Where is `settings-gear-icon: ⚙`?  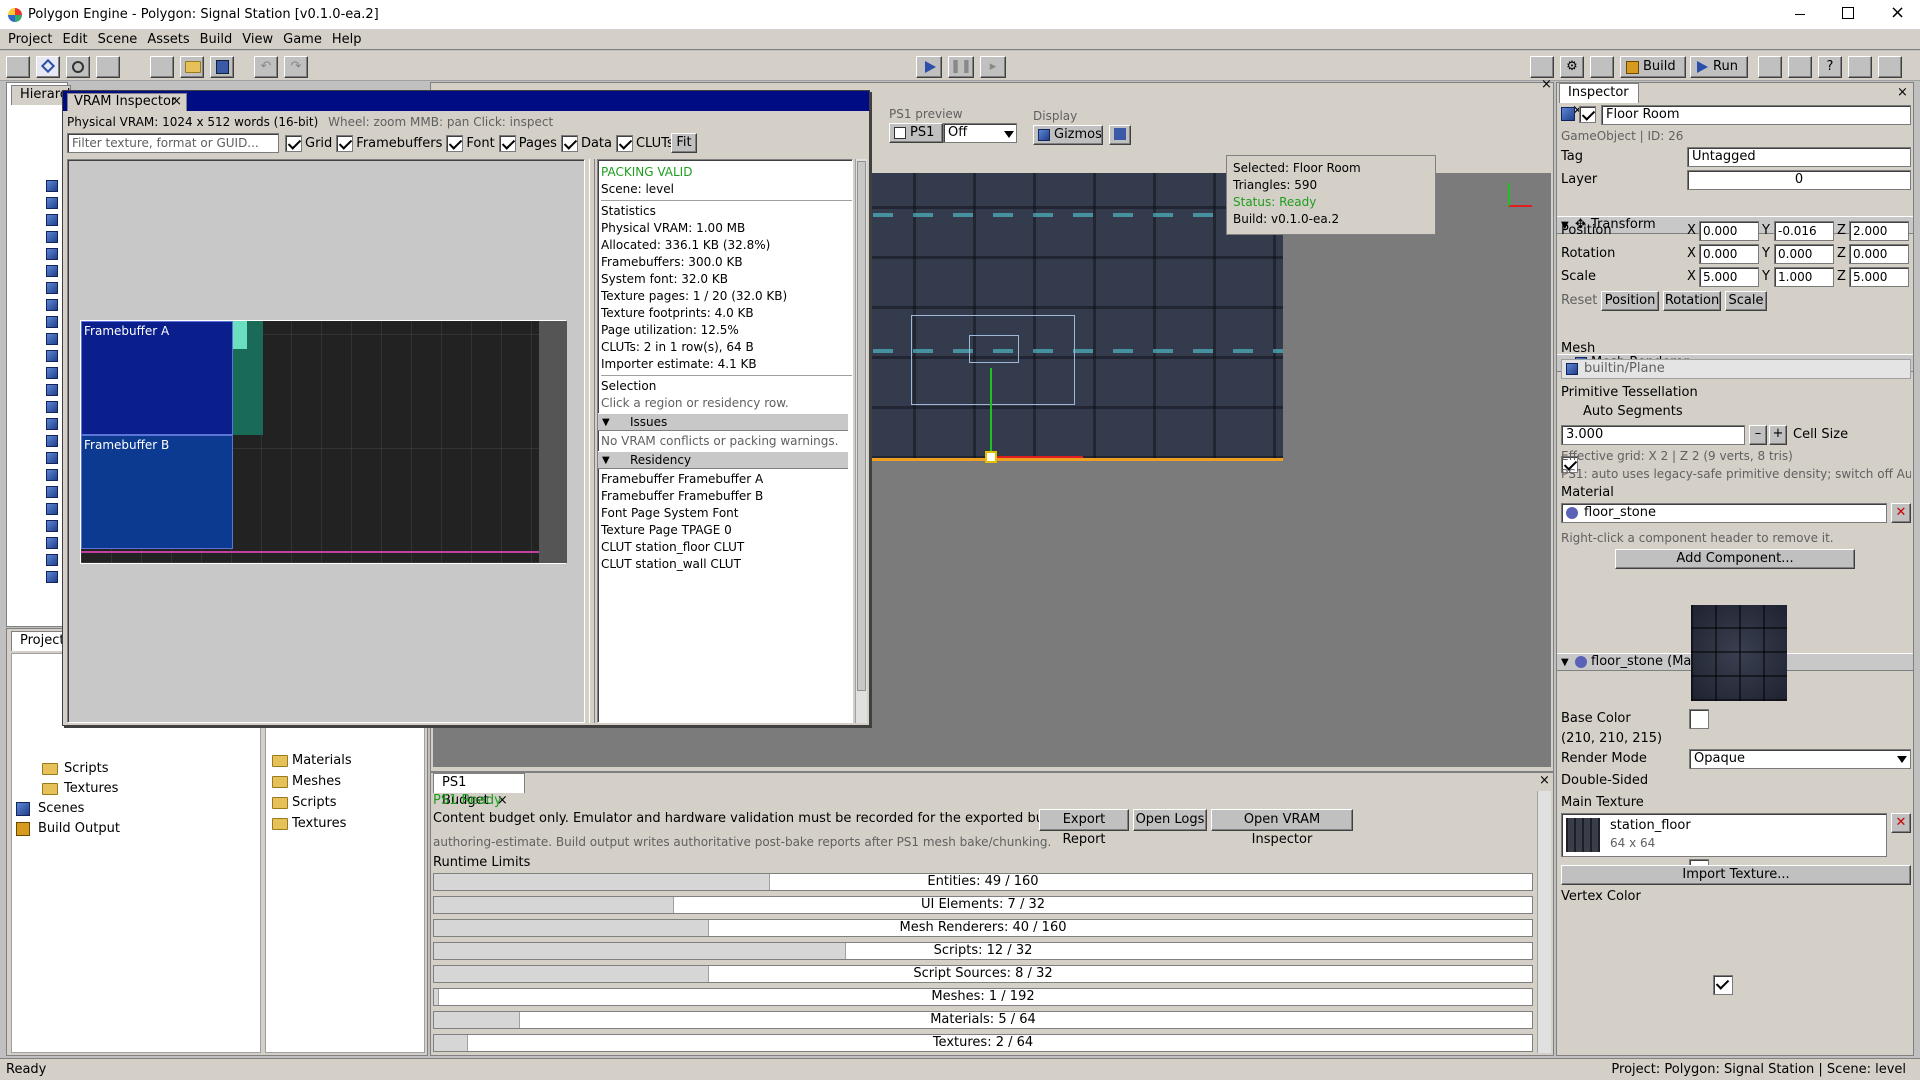
settings-gear-icon: ⚙ is located at coordinates (1572, 67).